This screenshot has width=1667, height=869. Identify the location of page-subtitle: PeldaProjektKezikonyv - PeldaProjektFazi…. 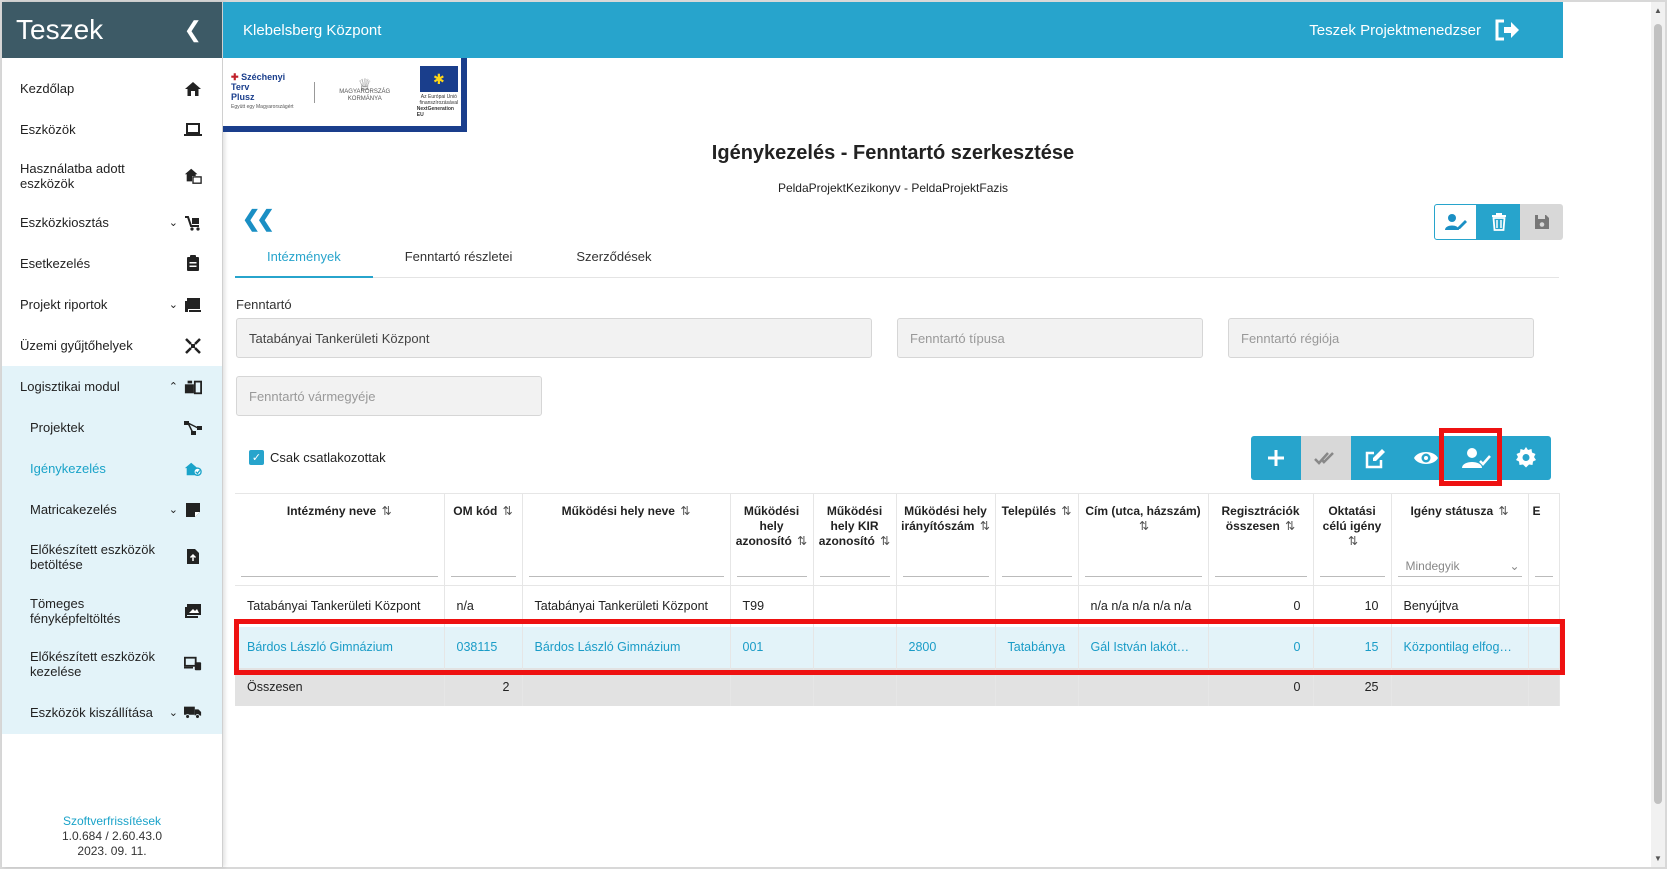
(893, 188).